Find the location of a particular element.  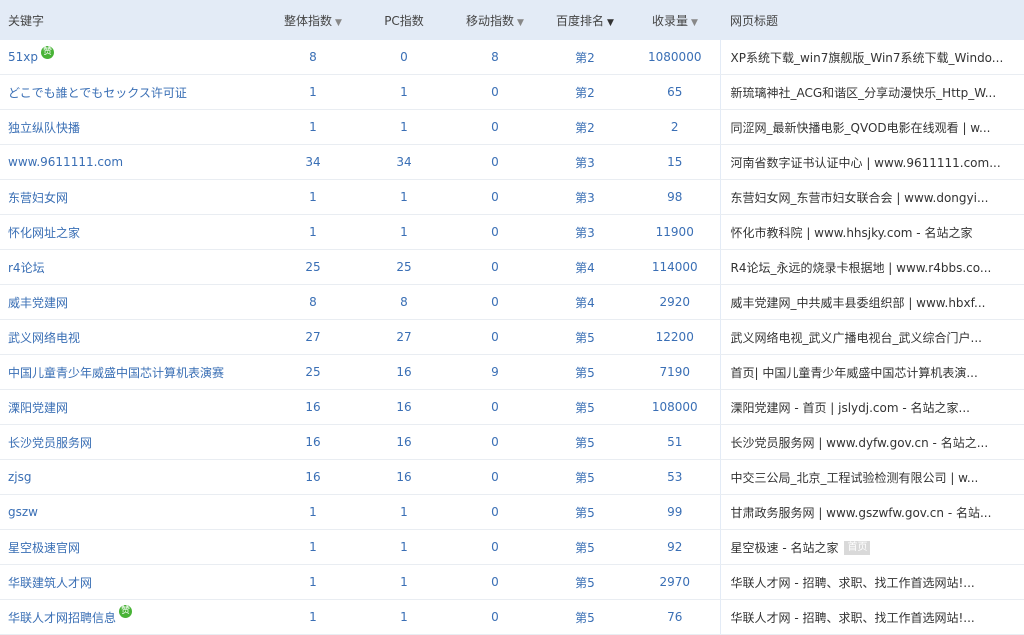

indexed-count-cell: 1080000 is located at coordinates (675, 57).